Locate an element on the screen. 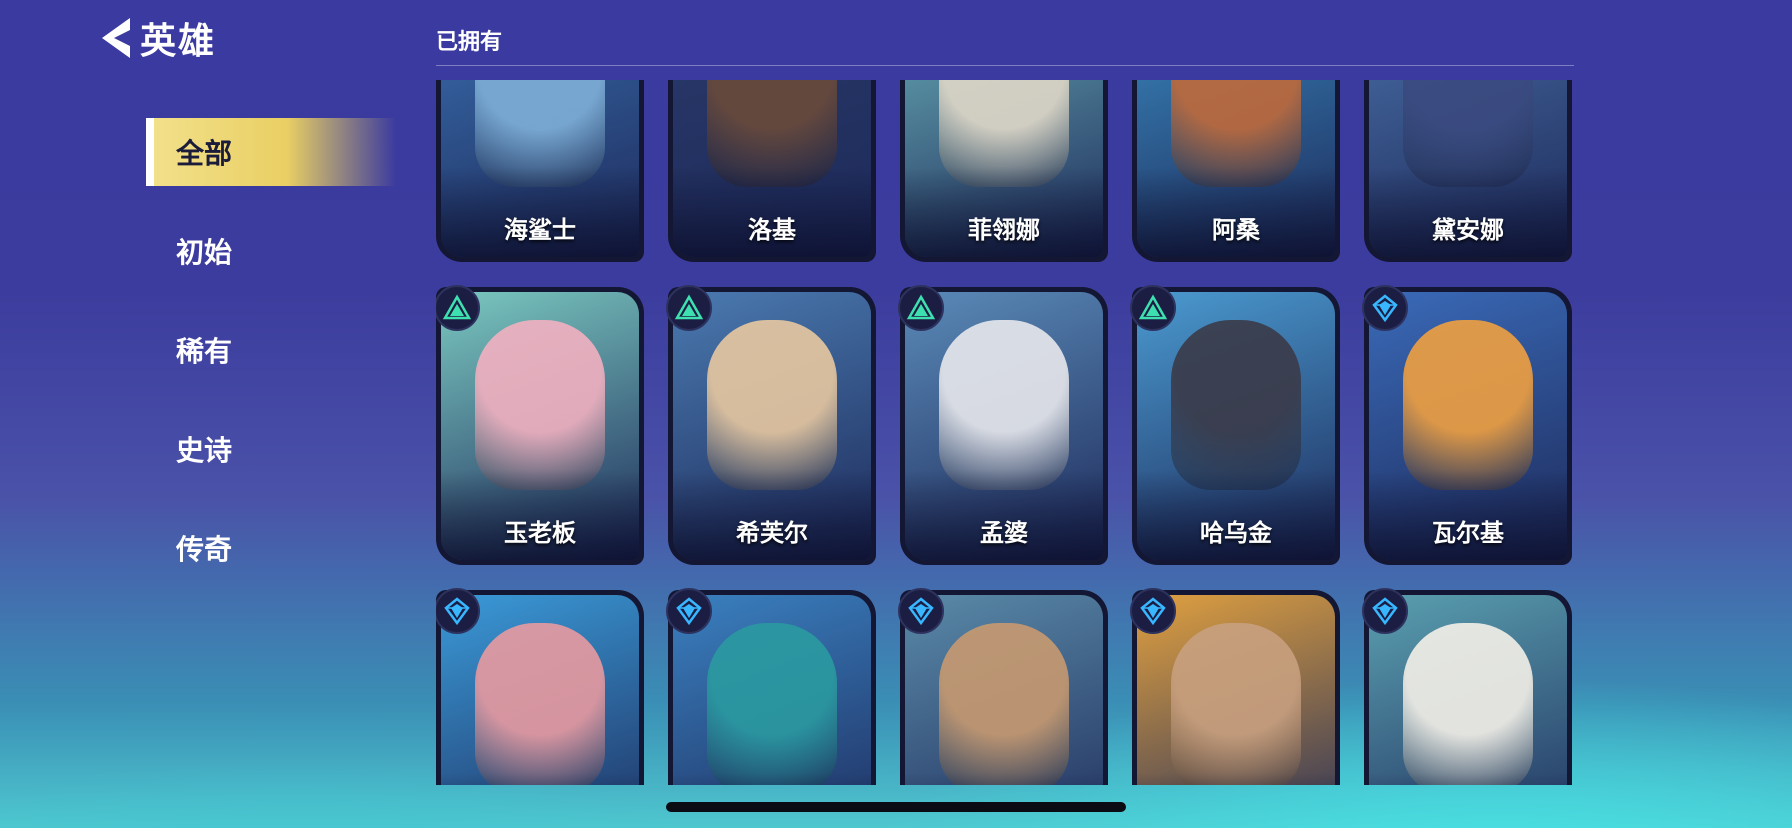 The width and height of the screenshot is (1792, 828). hero-name: 哈乌金 is located at coordinates (1236, 533).